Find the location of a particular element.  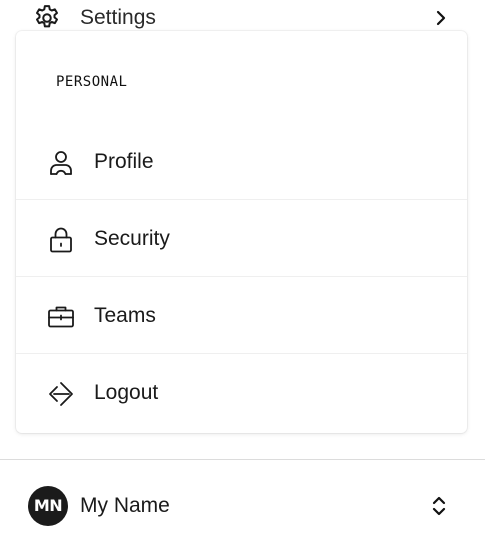

chevron-up-down-icon is located at coordinates (439, 506).